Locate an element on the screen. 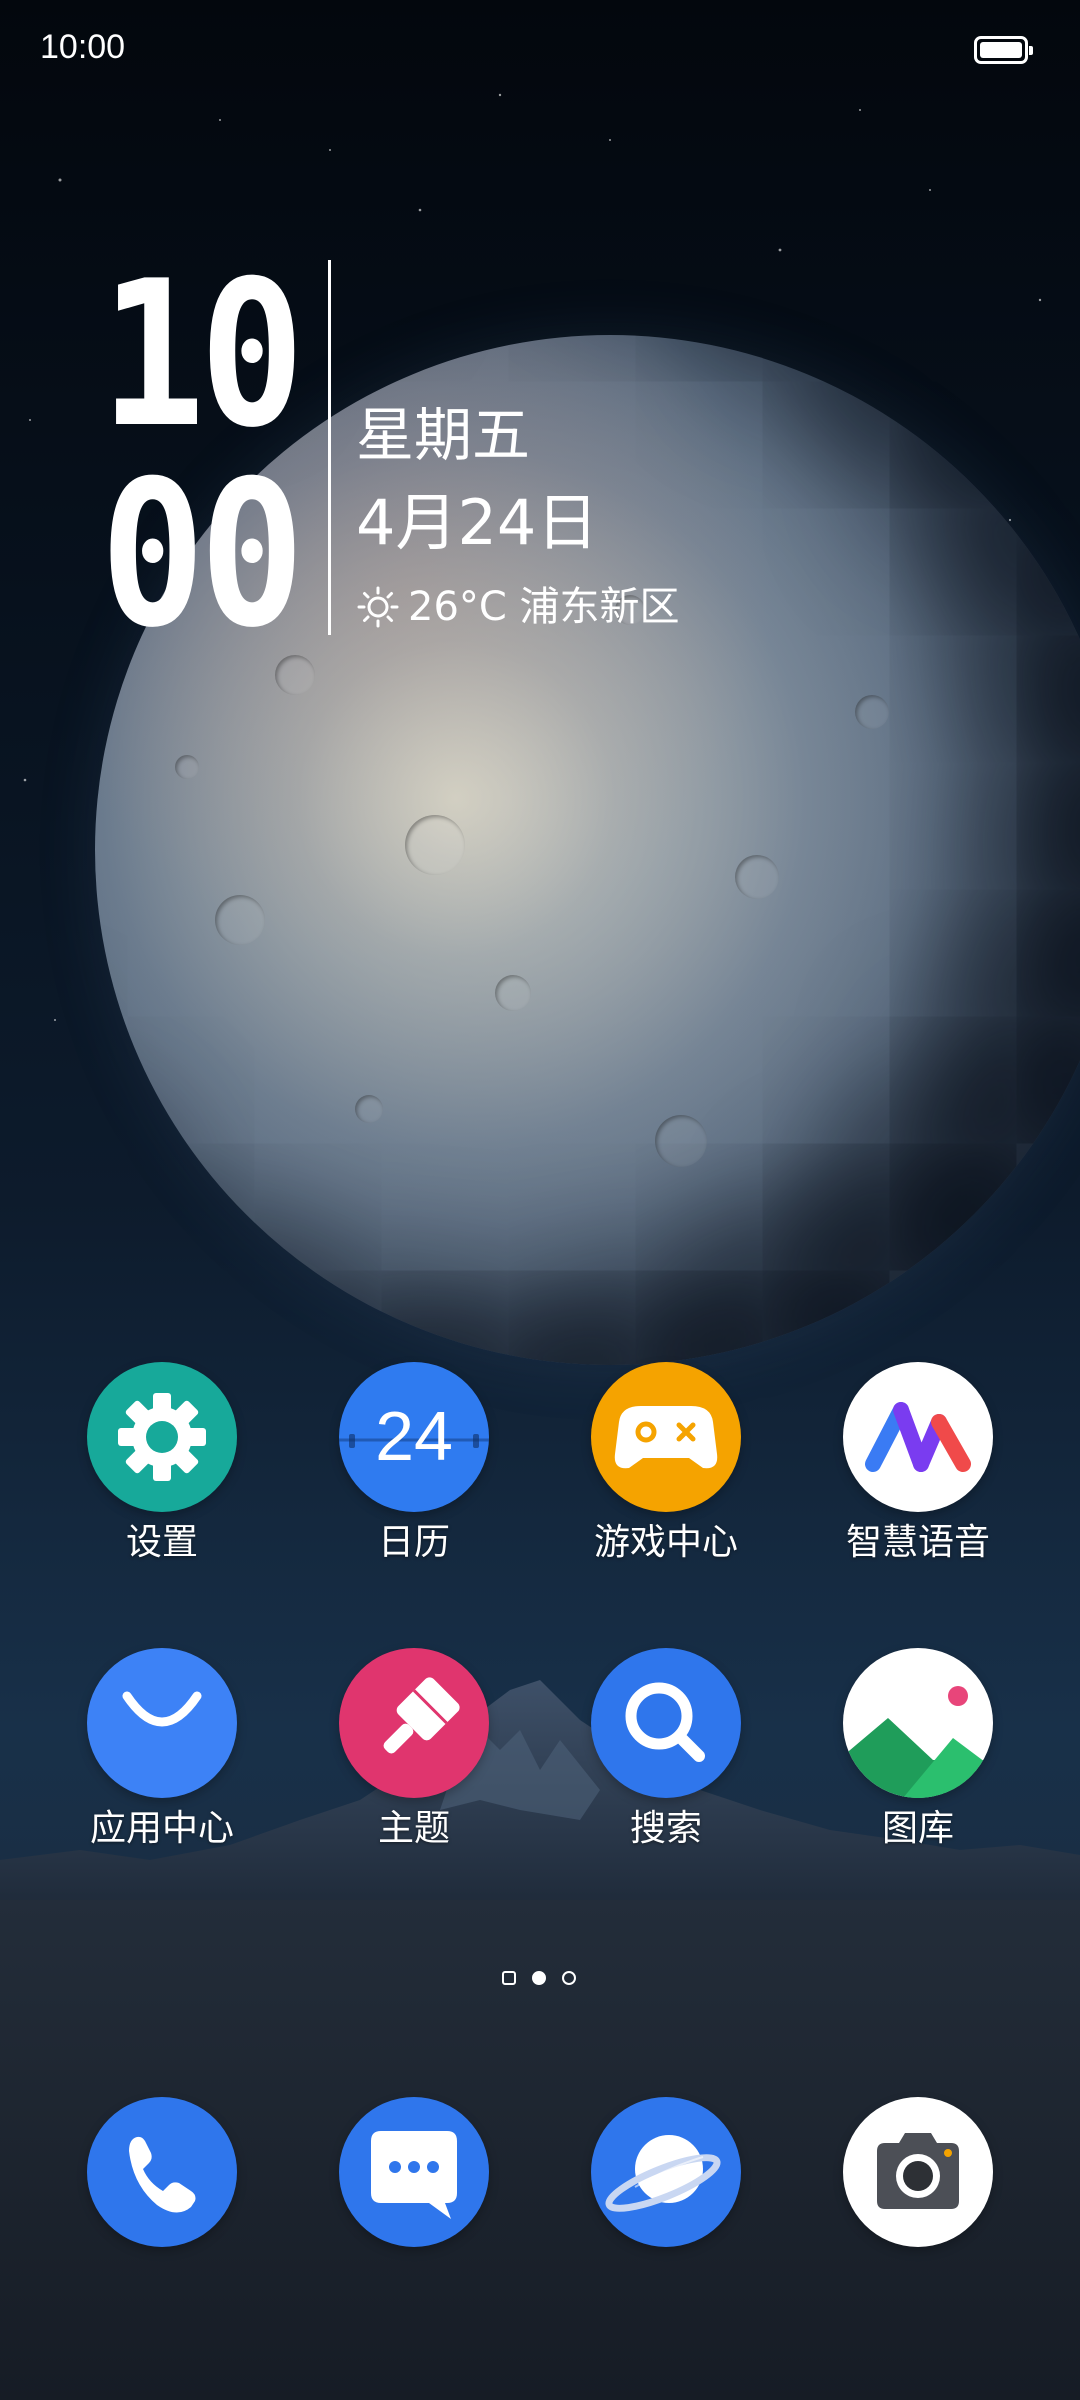  weather-info: 26°C 浦东新区 is located at coordinates (518, 607).